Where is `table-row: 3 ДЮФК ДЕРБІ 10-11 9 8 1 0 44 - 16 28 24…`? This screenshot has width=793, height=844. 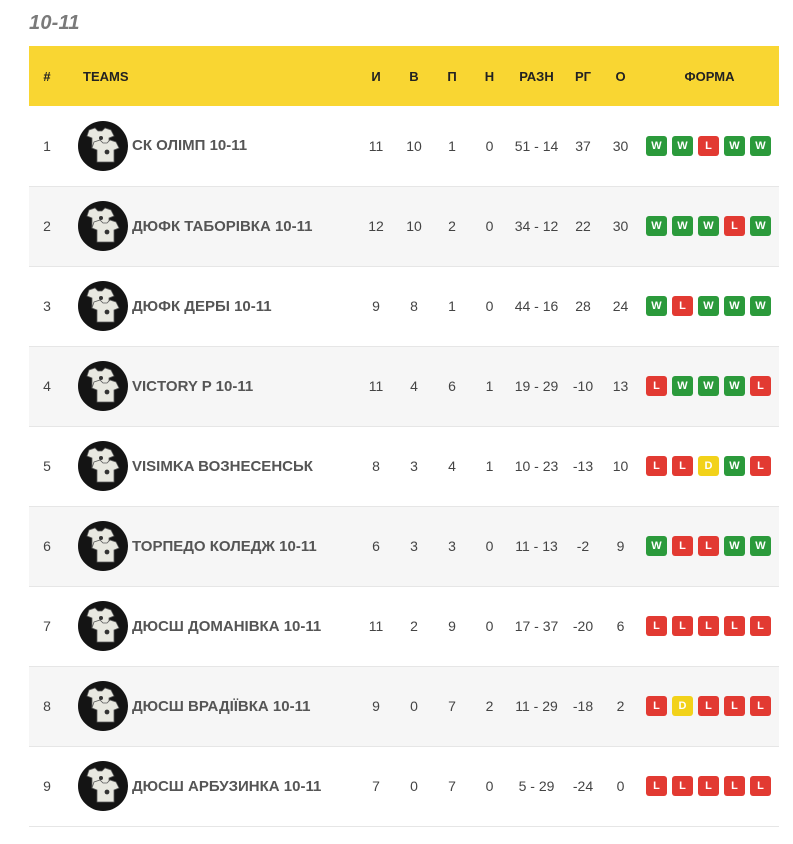 table-row: 3 ДЮФК ДЕРБІ 10-11 9 8 1 0 44 - 16 28 24… is located at coordinates (404, 306).